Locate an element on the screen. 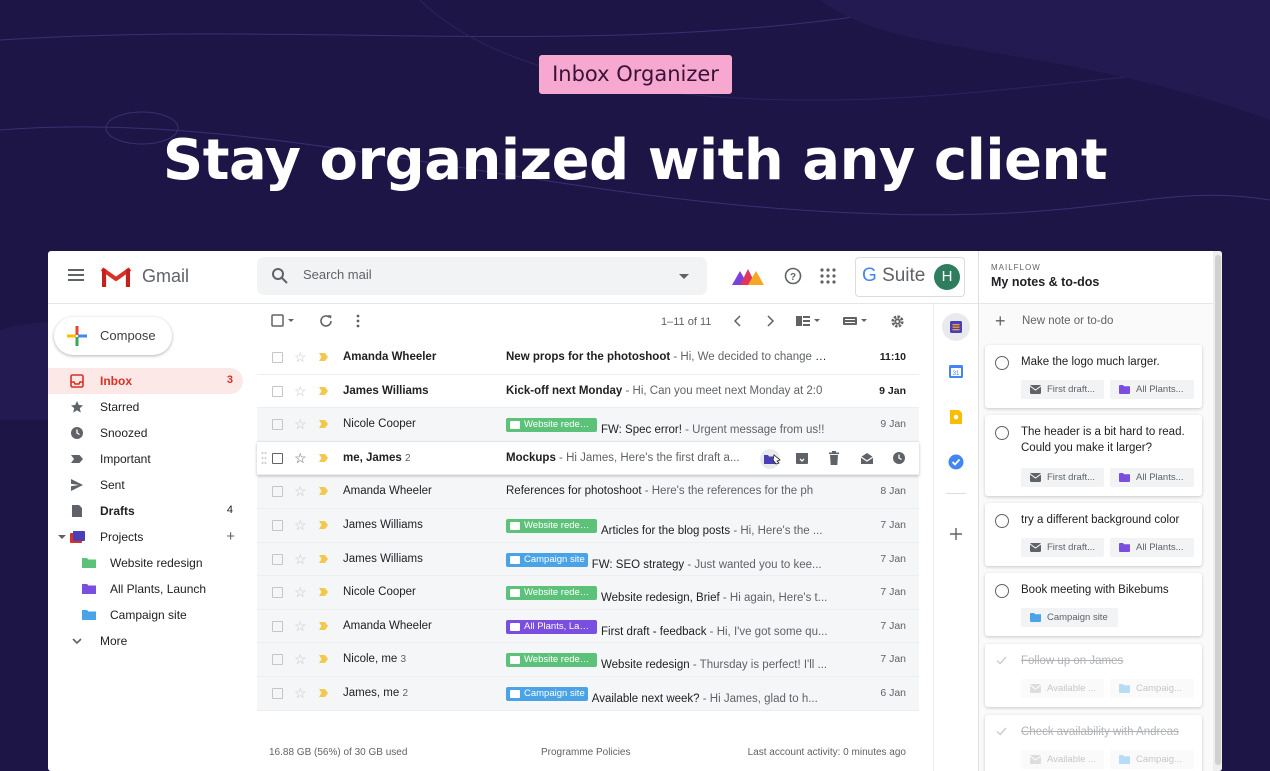 This screenshot has height=771, width=1270. add-addon-icon is located at coordinates (956, 534).